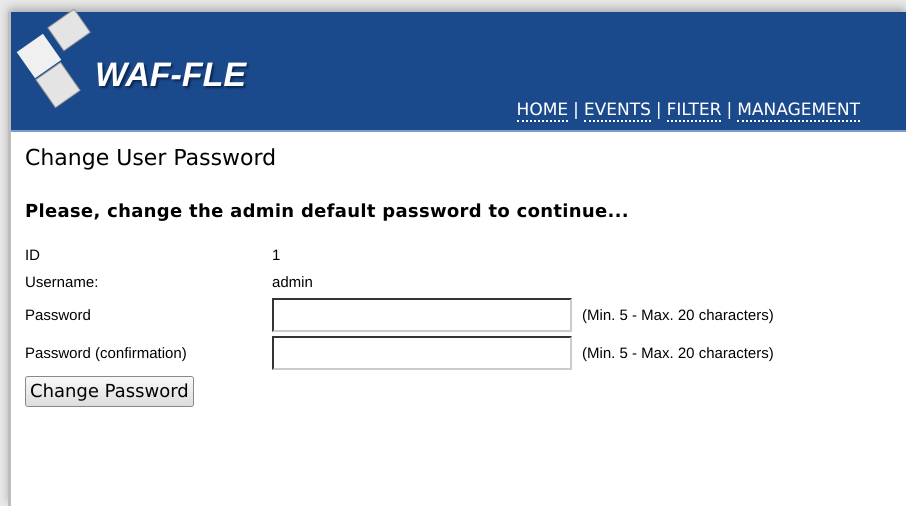 The image size is (906, 506). I want to click on nav-link: EVENTS, so click(617, 111).